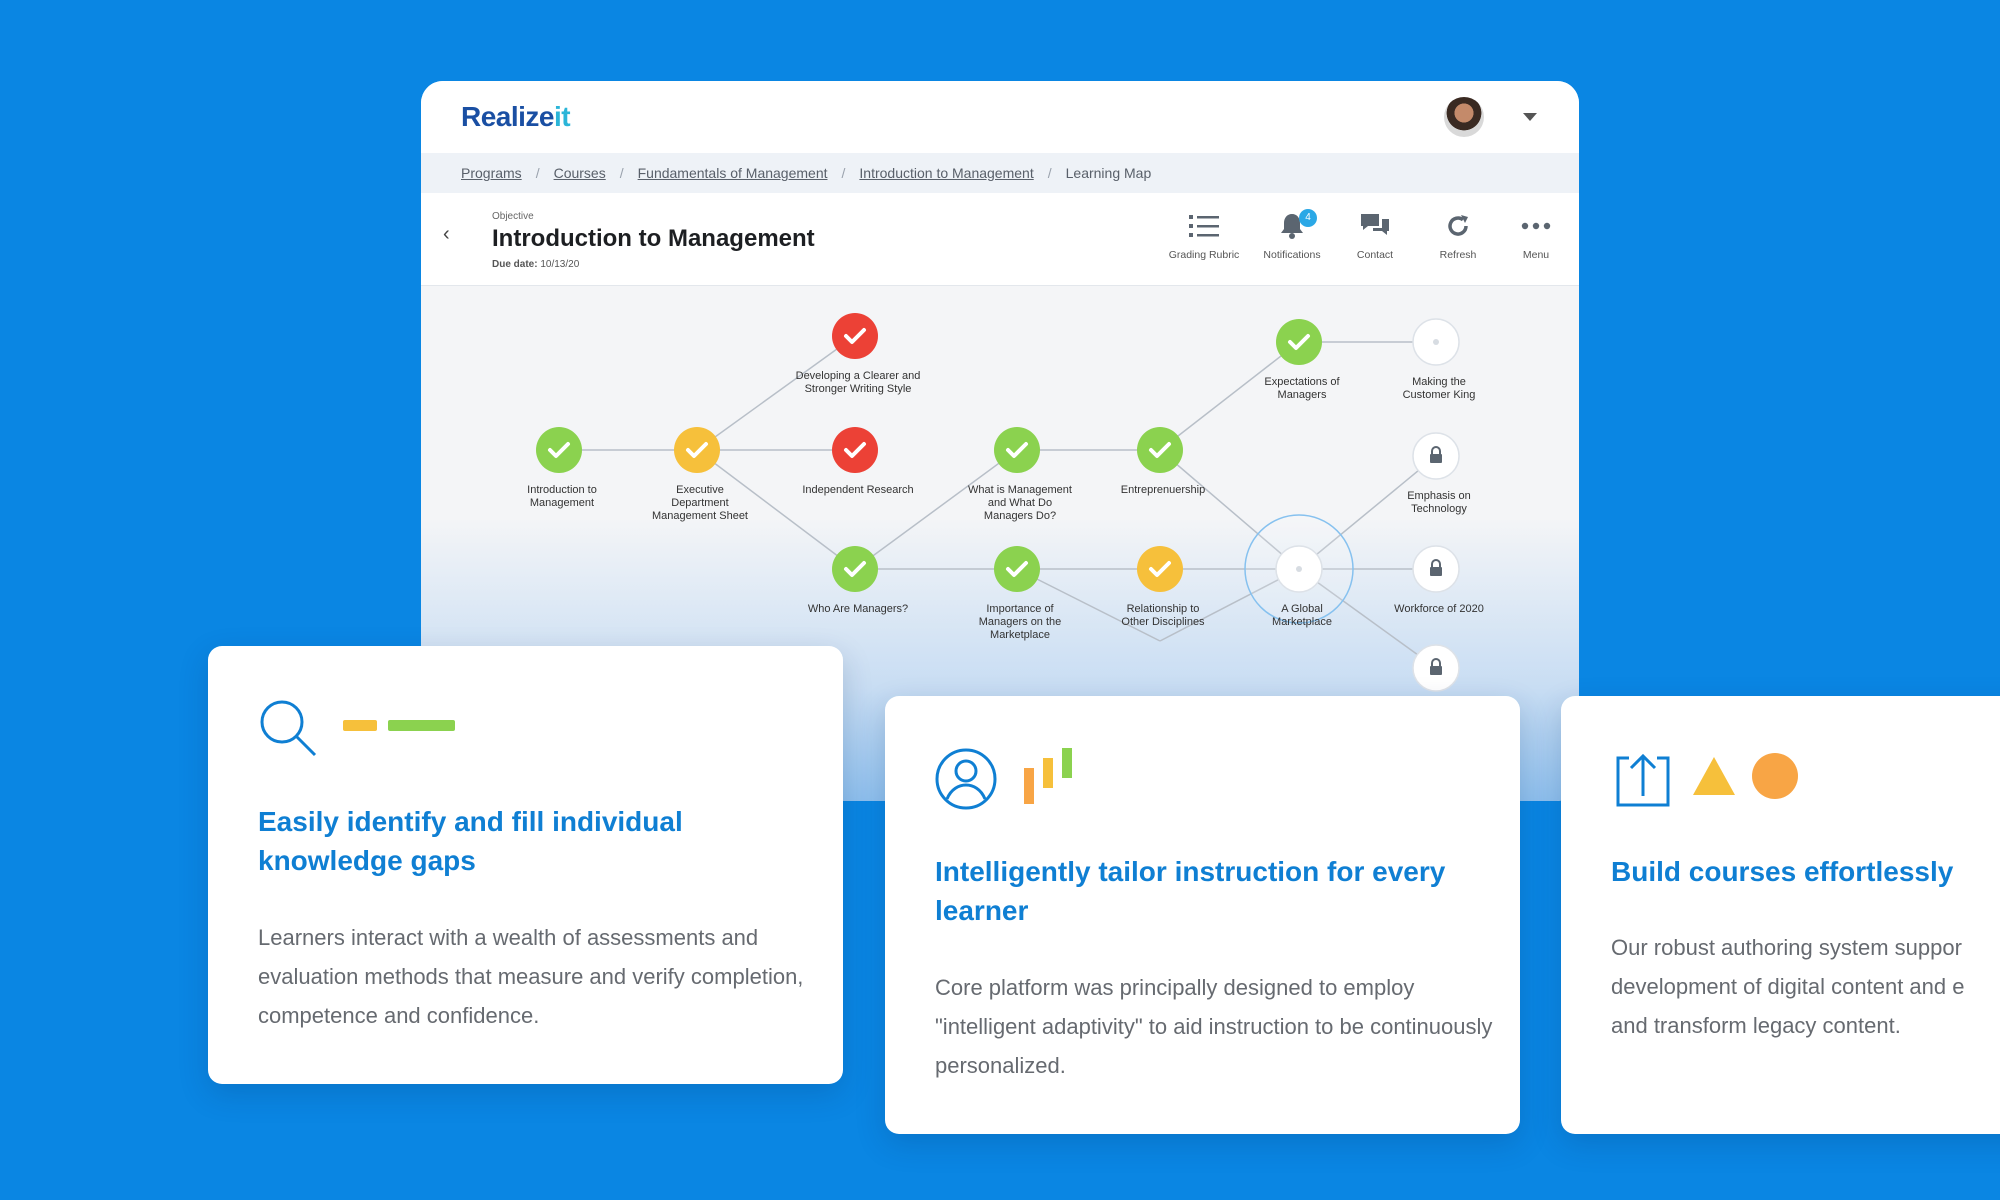  Describe the element at coordinates (1436, 668) in the screenshot. I see `map-node-locked-extra` at that location.